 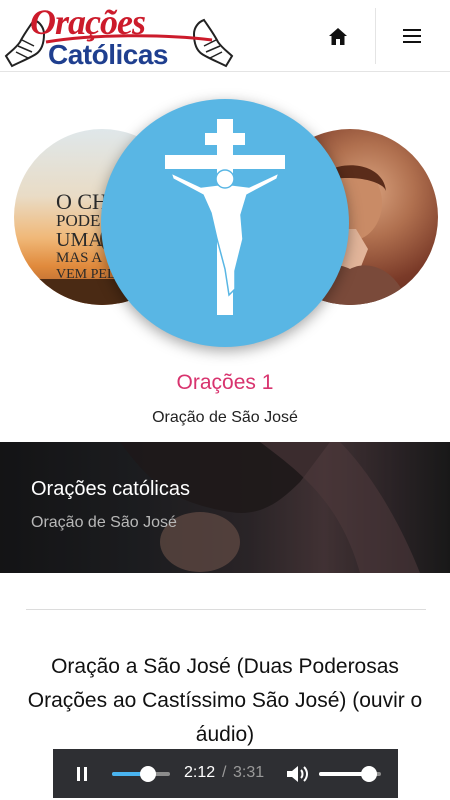 I want to click on menu-button, so click(x=412, y=36).